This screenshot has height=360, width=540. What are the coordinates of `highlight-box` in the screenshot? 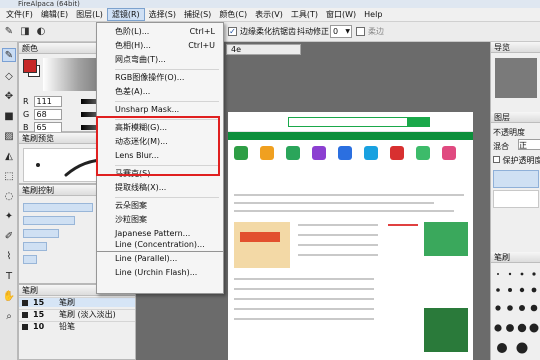 It's located at (158, 146).